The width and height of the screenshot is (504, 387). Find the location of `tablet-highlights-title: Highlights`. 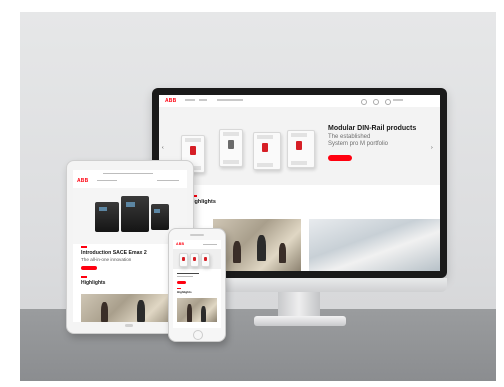

tablet-highlights-title: Highlights is located at coordinates (93, 283).